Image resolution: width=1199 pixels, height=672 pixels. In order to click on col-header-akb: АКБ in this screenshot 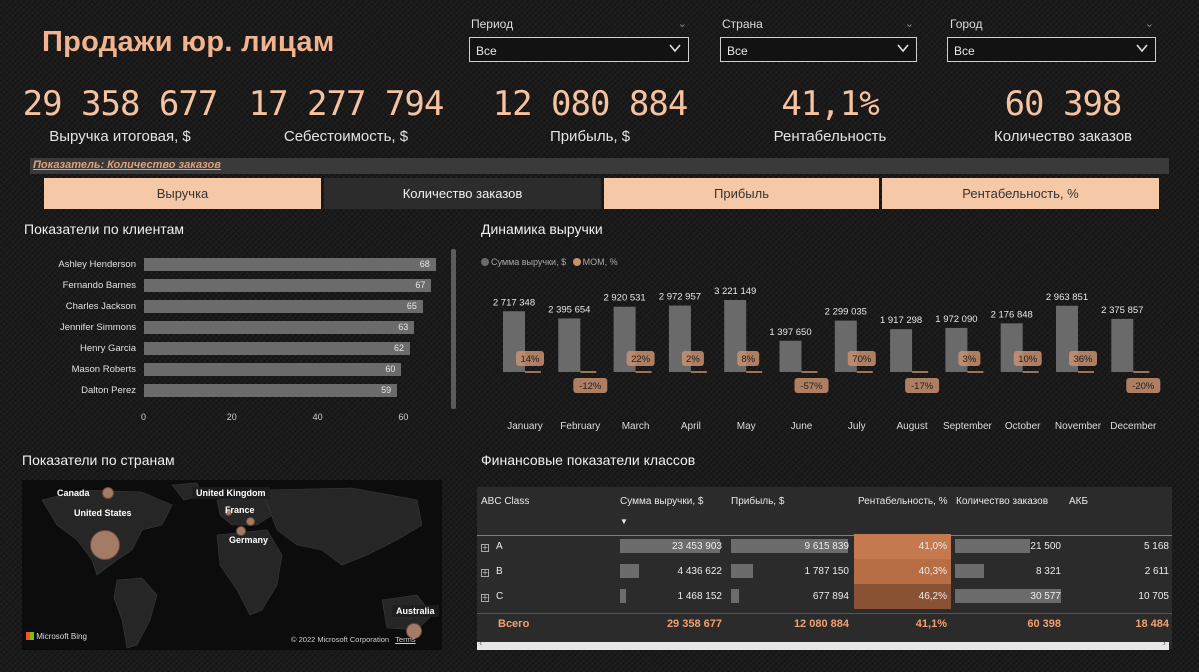, I will do `click(1078, 502)`.